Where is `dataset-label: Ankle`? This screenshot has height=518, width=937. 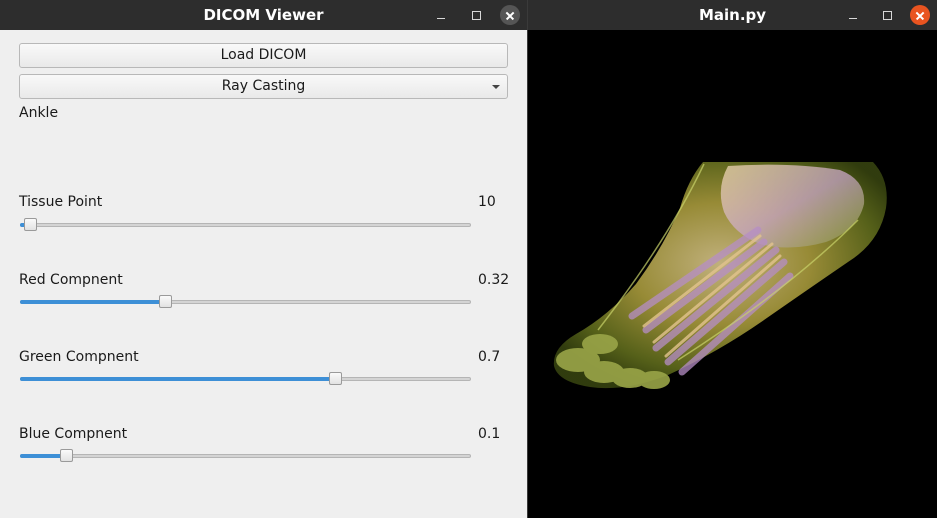
dataset-label: Ankle is located at coordinates (39, 113).